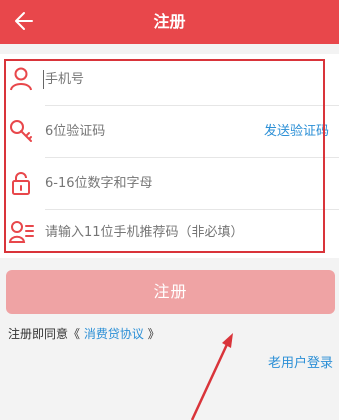  Describe the element at coordinates (21, 183) in the screenshot. I see `lock-icon` at that location.